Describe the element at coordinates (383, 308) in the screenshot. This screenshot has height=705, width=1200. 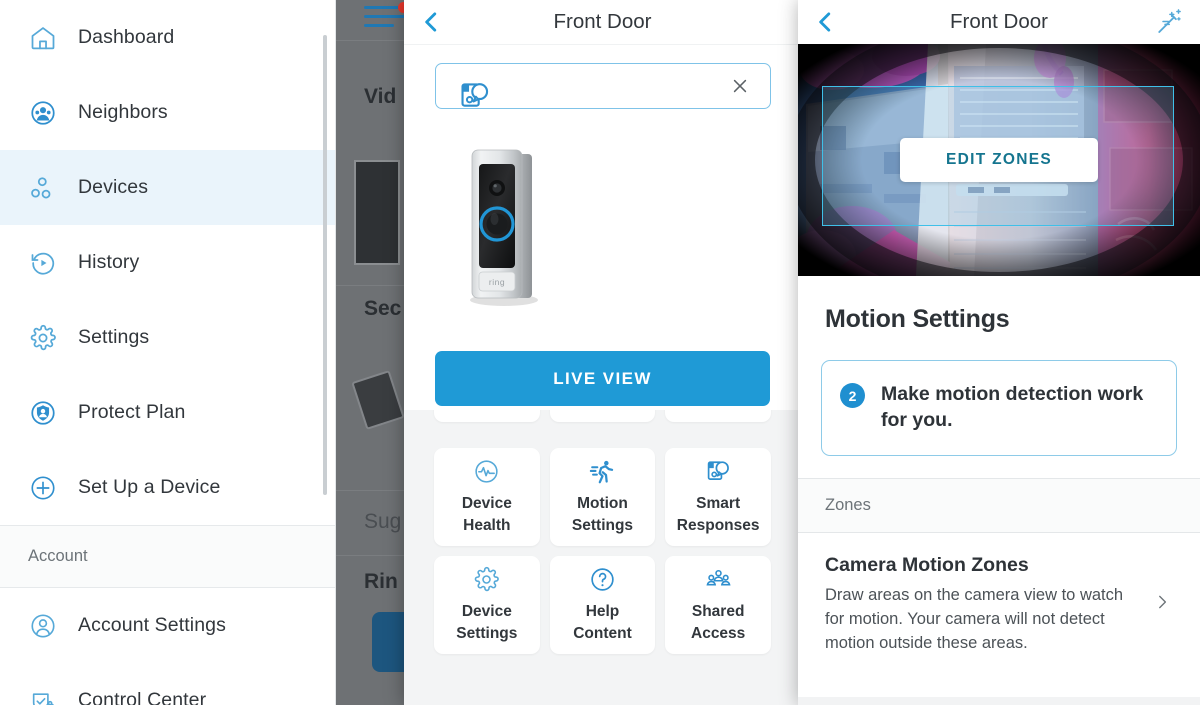
I see `background-text: Sec` at that location.